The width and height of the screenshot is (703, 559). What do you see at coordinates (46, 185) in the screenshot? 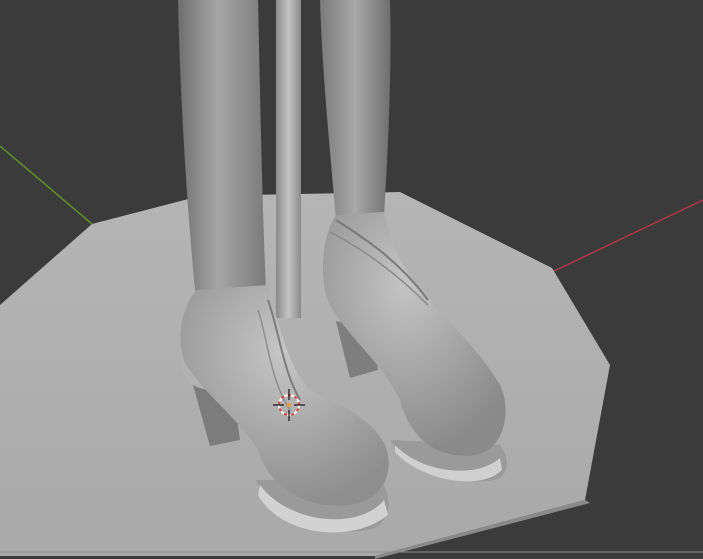
I see `y-axis-line` at bounding box center [46, 185].